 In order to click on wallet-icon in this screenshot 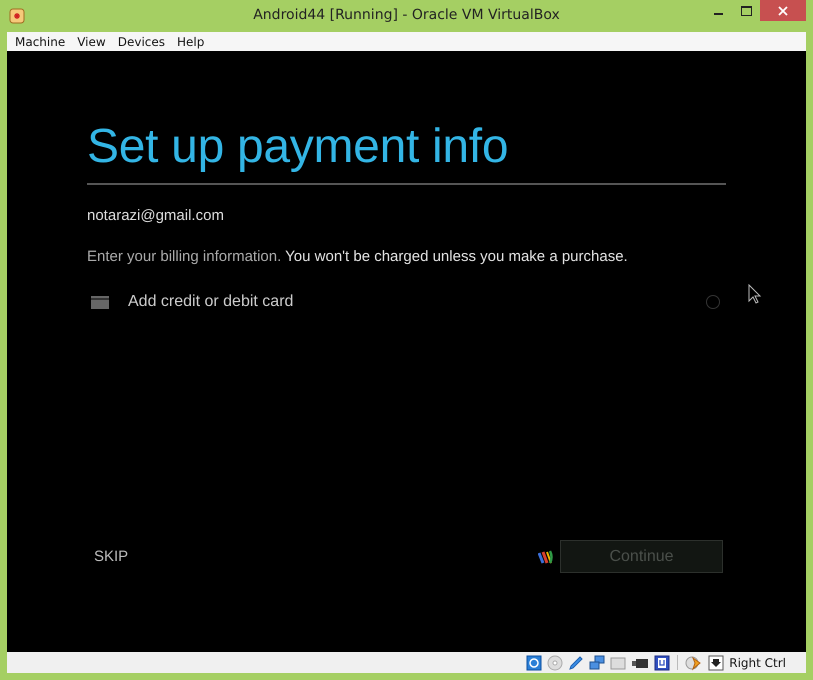, I will do `click(546, 556)`.